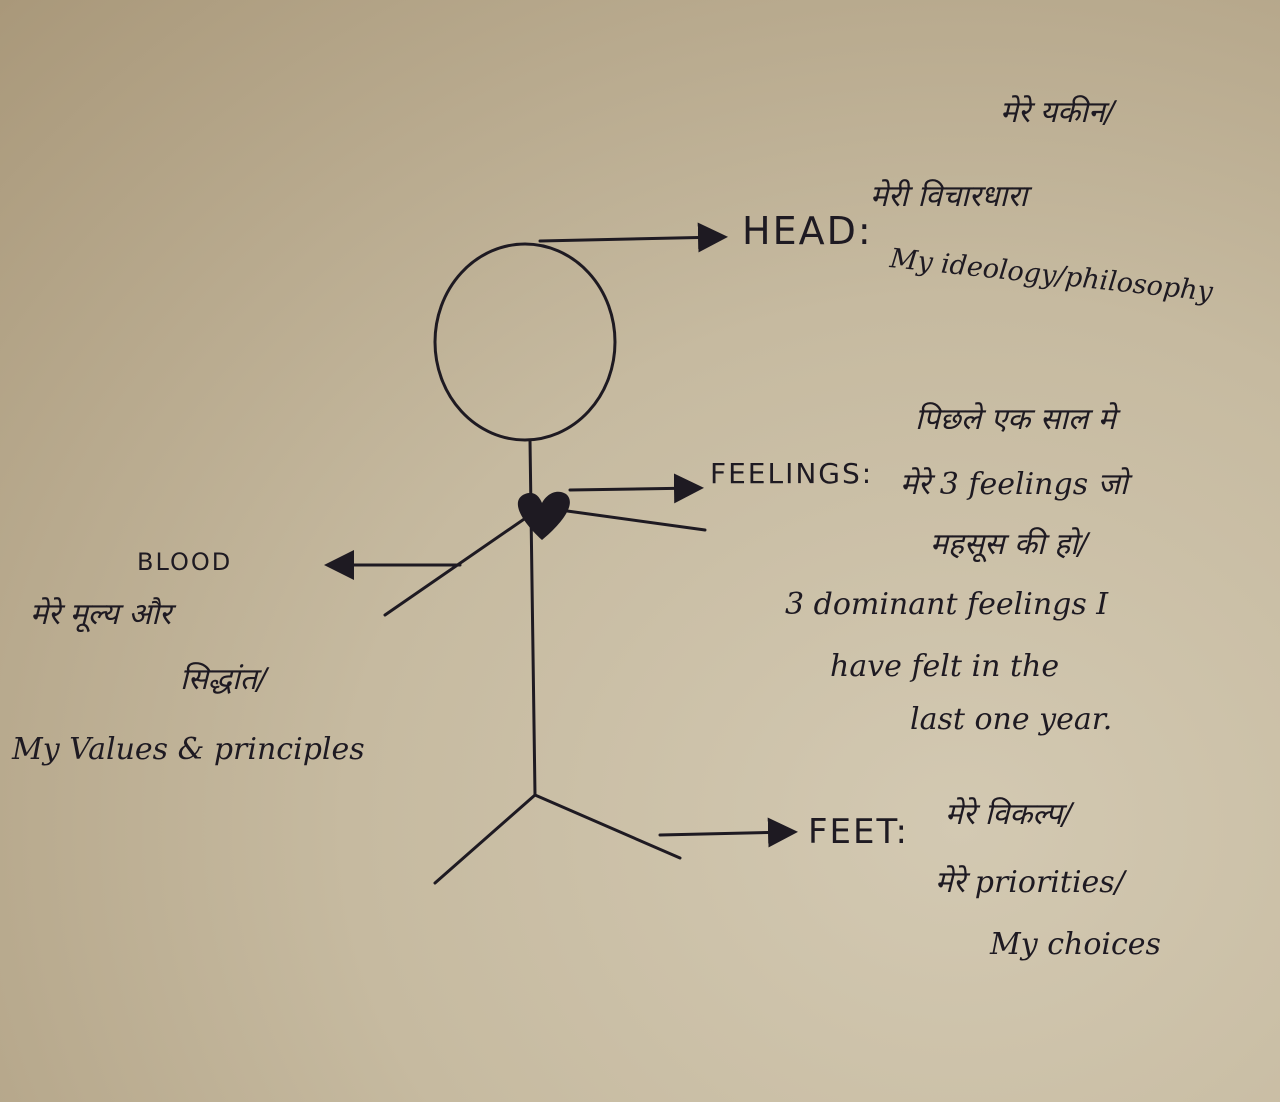 Image resolution: width=1280 pixels, height=1102 pixels. I want to click on feelings-english-2: have felt in the, so click(945, 666).